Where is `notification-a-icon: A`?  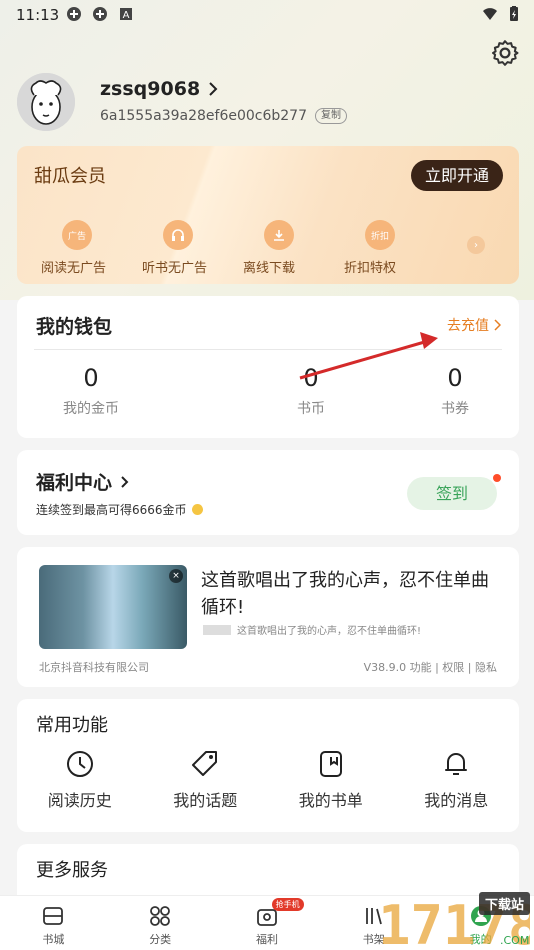 notification-a-icon: A is located at coordinates (126, 14).